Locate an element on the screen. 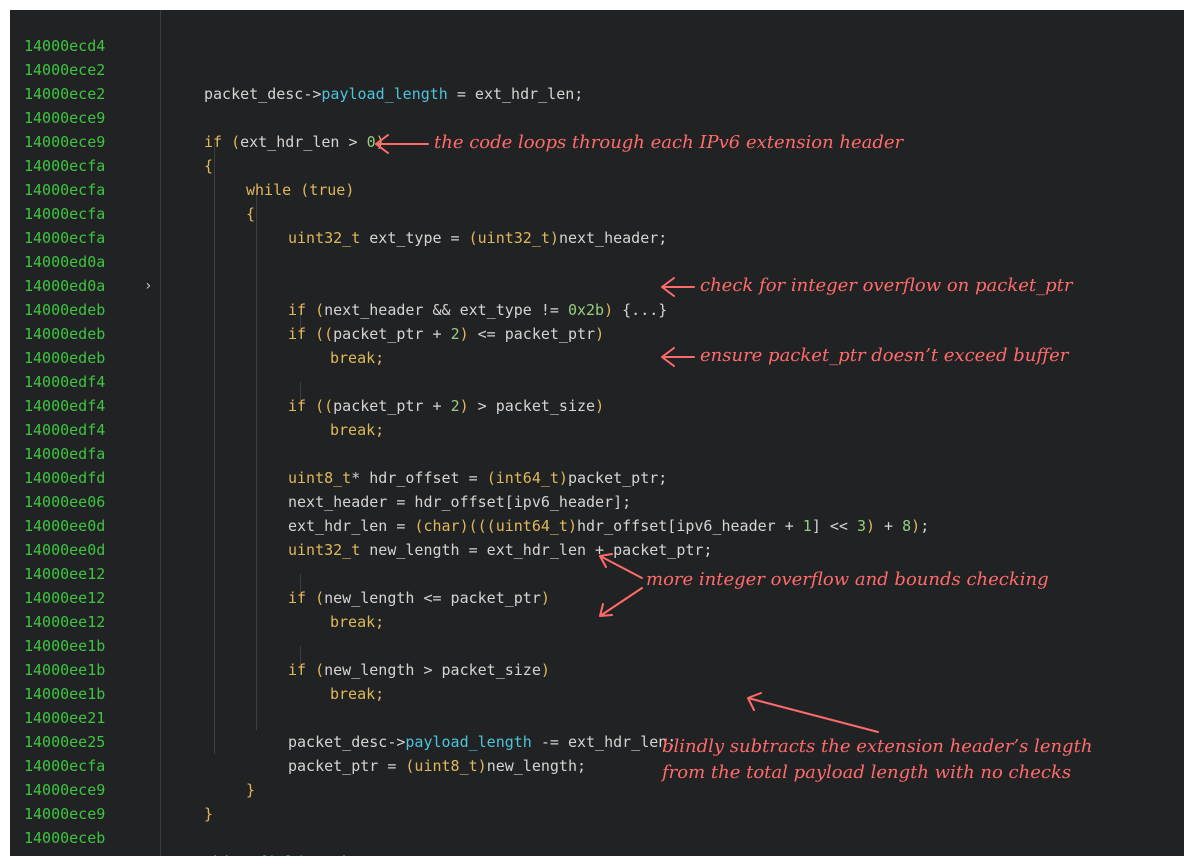  arrow-blind is located at coordinates (813, 712).